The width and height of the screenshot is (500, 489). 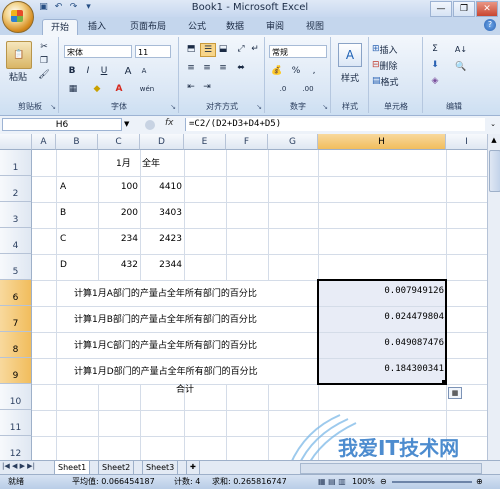 I want to click on format-cells-button: ▤ 格式, so click(x=396, y=81).